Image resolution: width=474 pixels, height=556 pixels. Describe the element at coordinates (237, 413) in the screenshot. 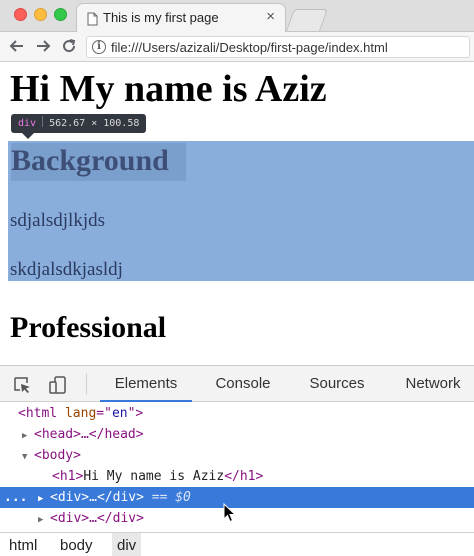

I see `dom-node-html: <html lang="en">` at that location.